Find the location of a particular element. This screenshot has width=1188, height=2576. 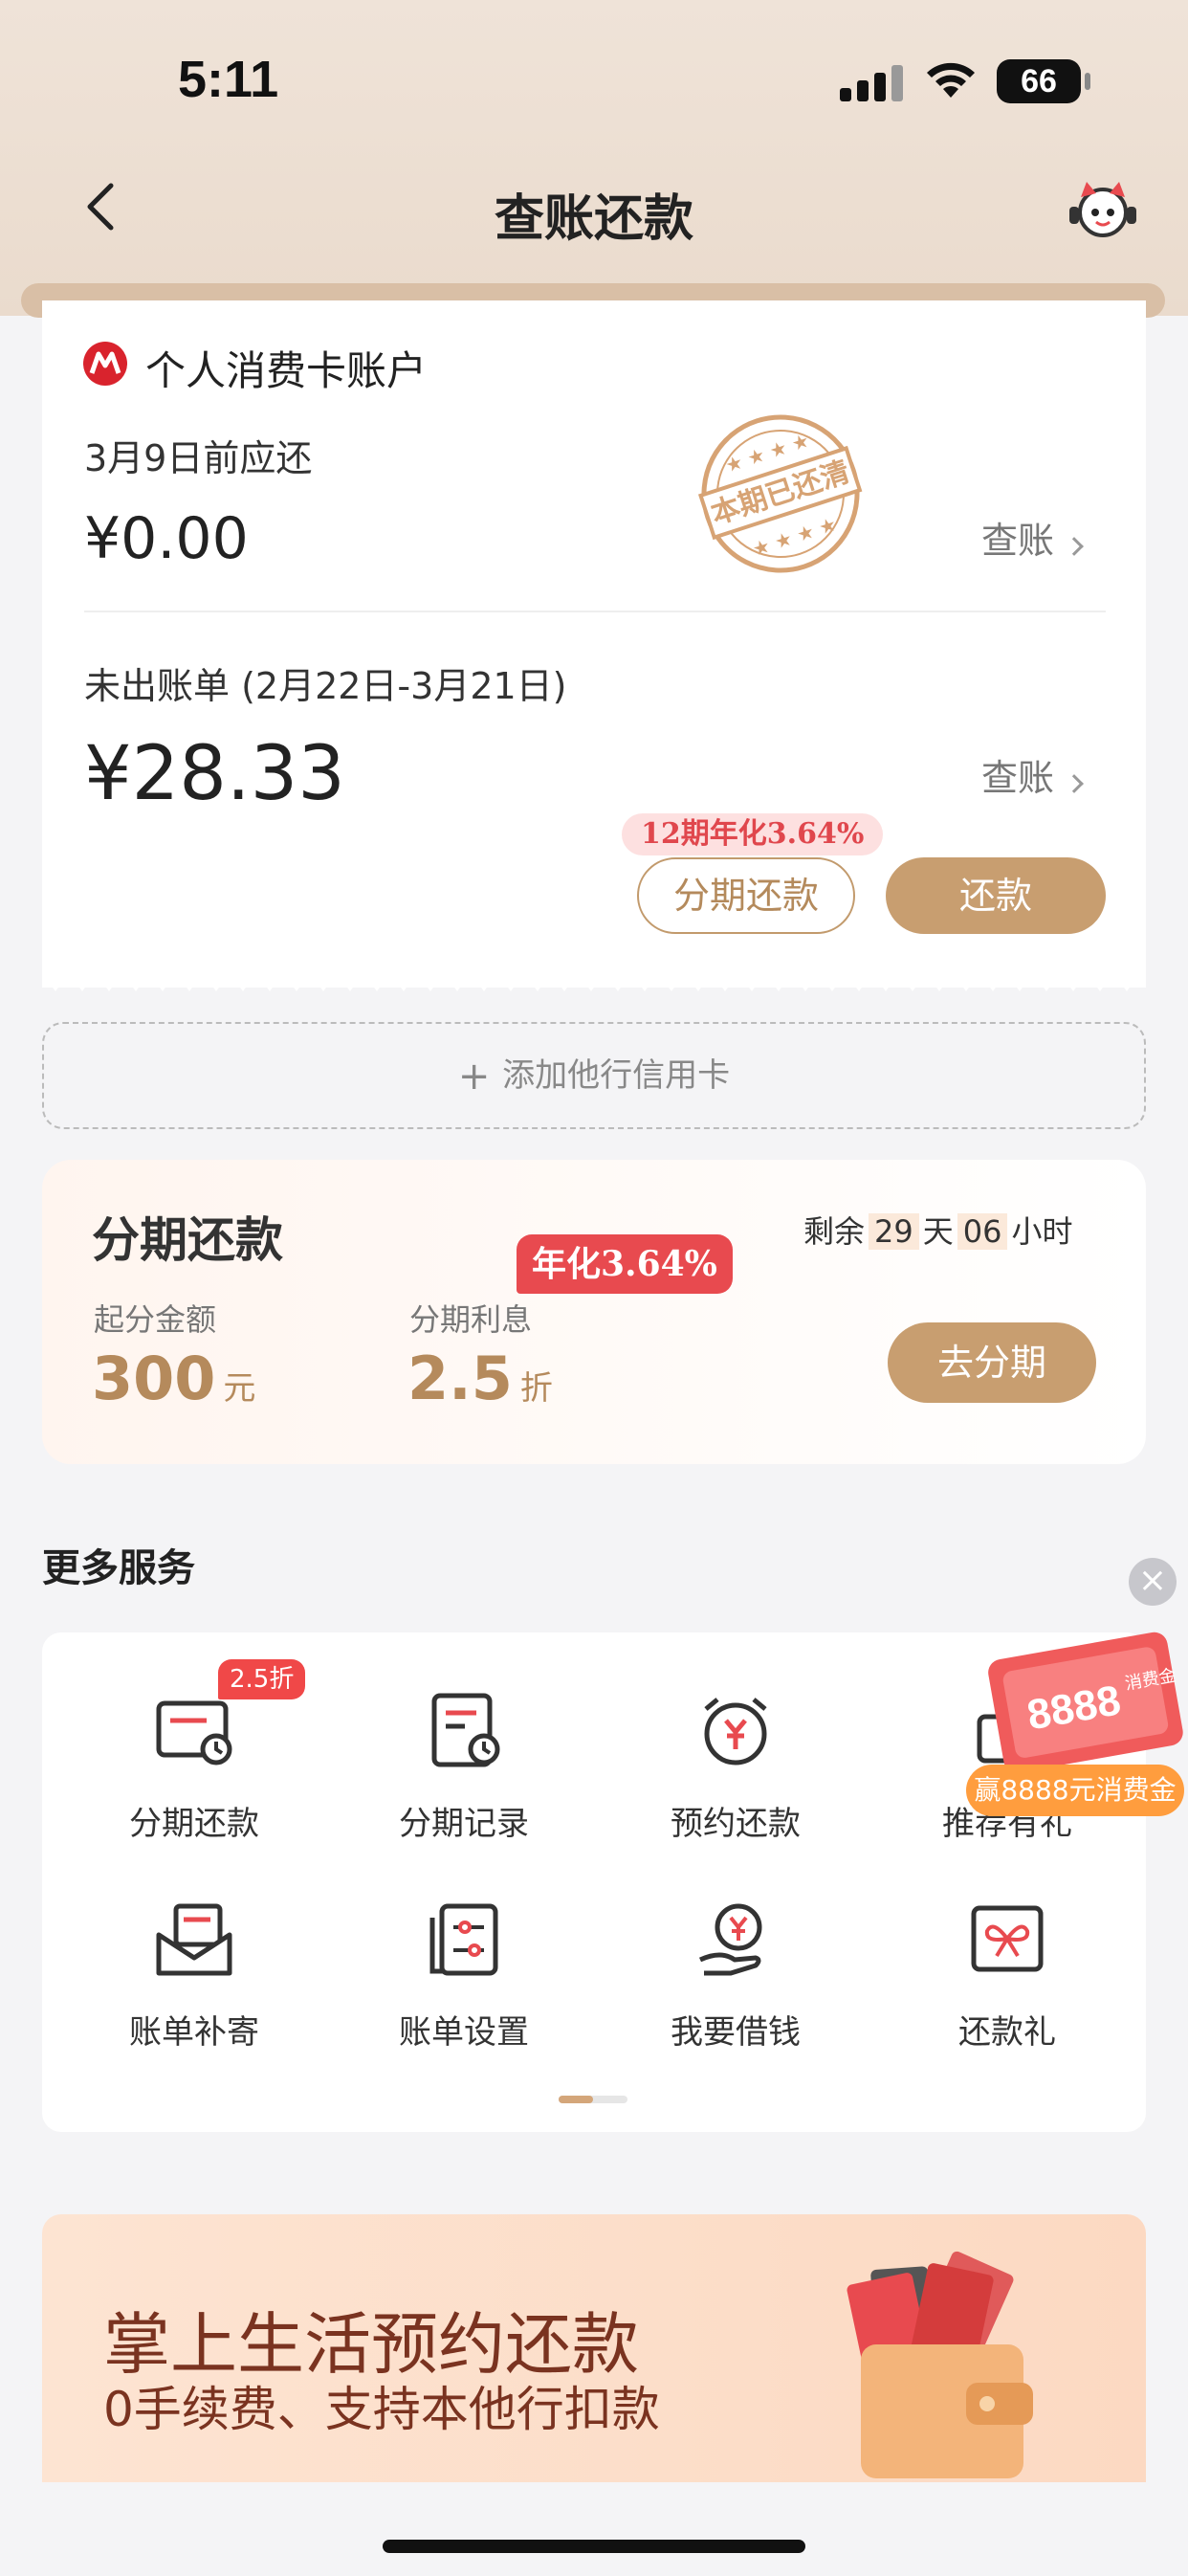

installment-title: 分期还款 is located at coordinates (187, 1239).